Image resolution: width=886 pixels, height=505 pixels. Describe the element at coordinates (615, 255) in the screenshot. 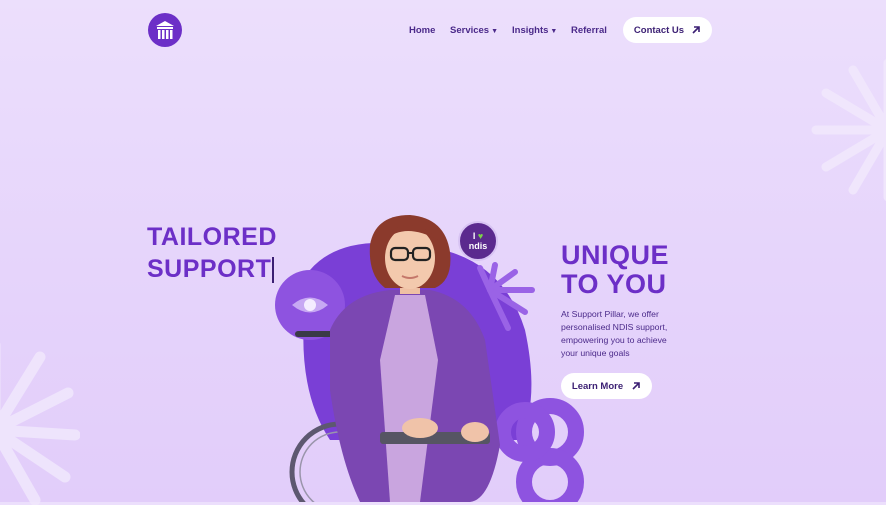

I see `headline-line: UNIQUE` at that location.